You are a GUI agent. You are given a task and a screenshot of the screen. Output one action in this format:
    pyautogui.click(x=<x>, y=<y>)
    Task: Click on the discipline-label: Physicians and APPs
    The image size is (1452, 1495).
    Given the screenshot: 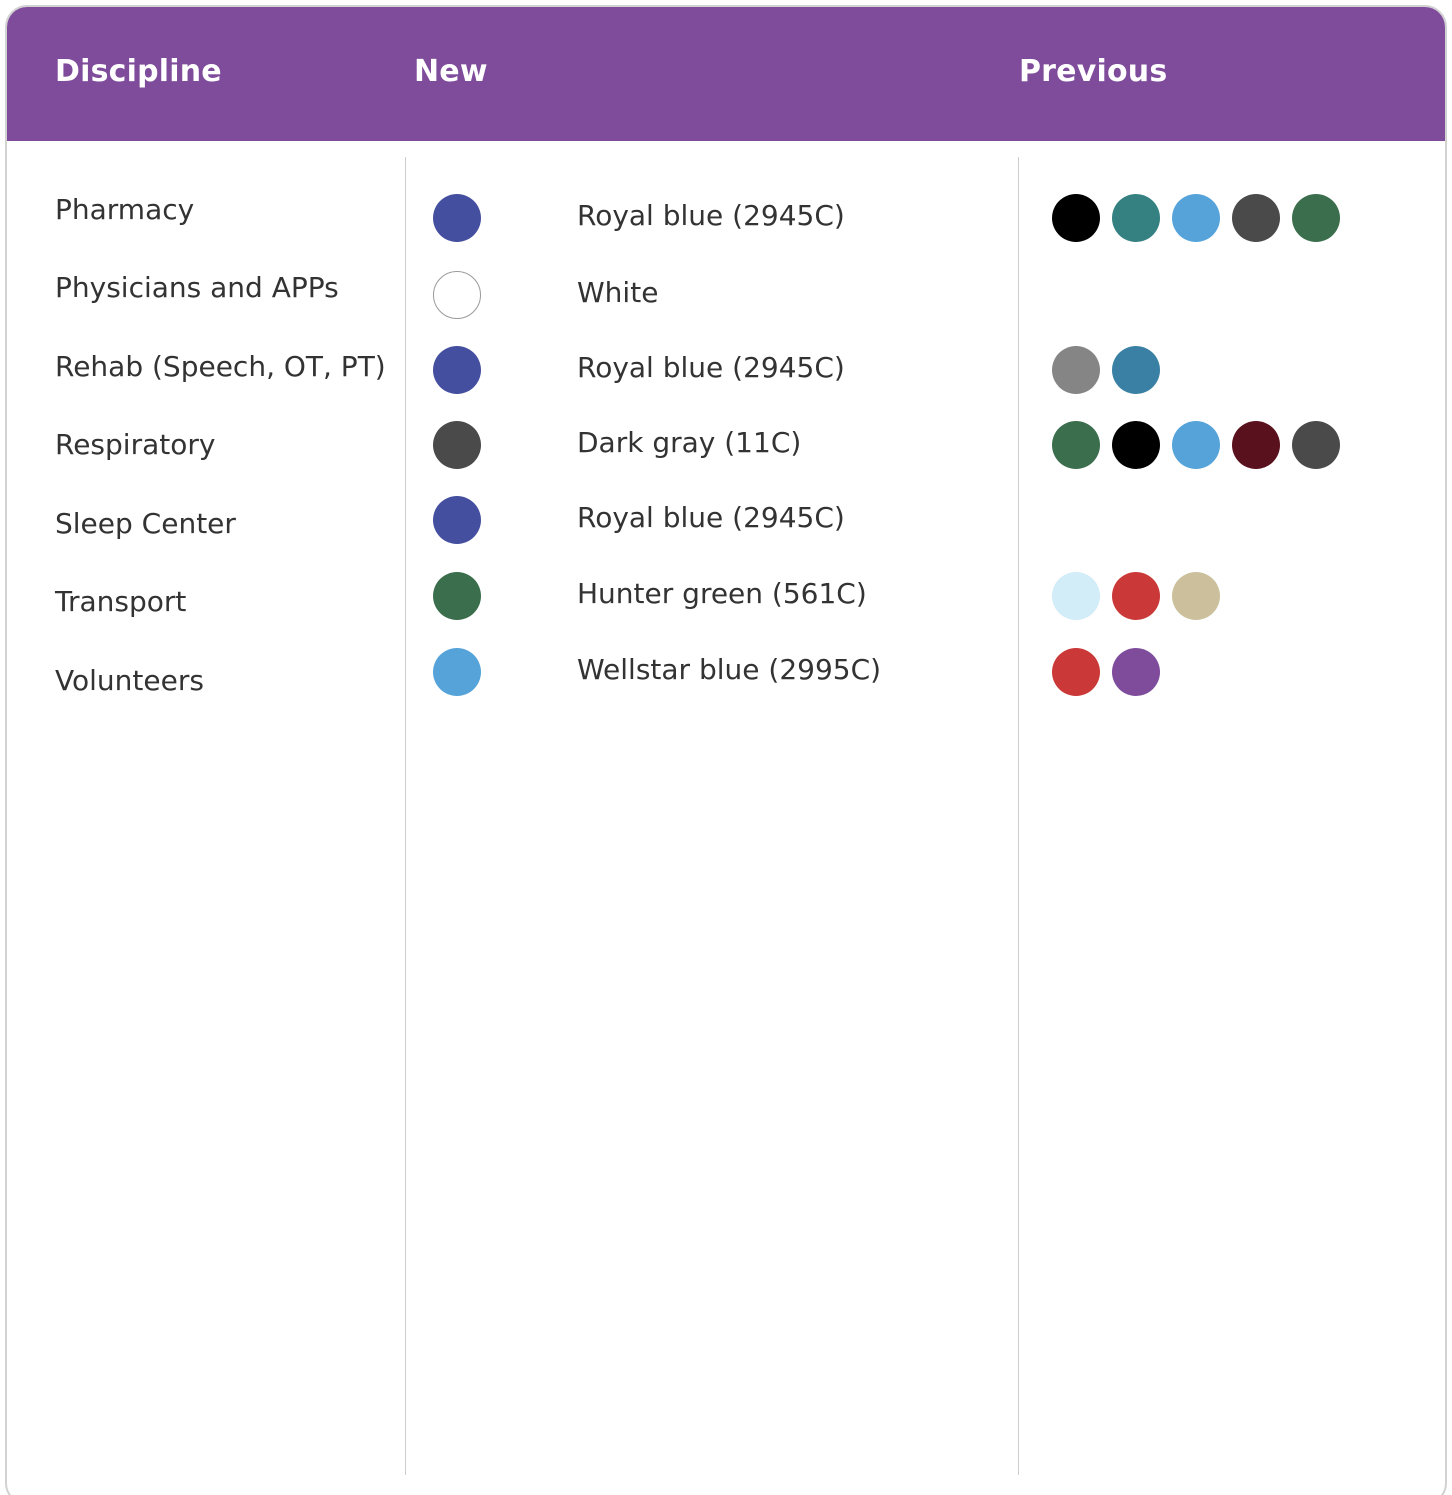 What is the action you would take?
    pyautogui.click(x=197, y=287)
    